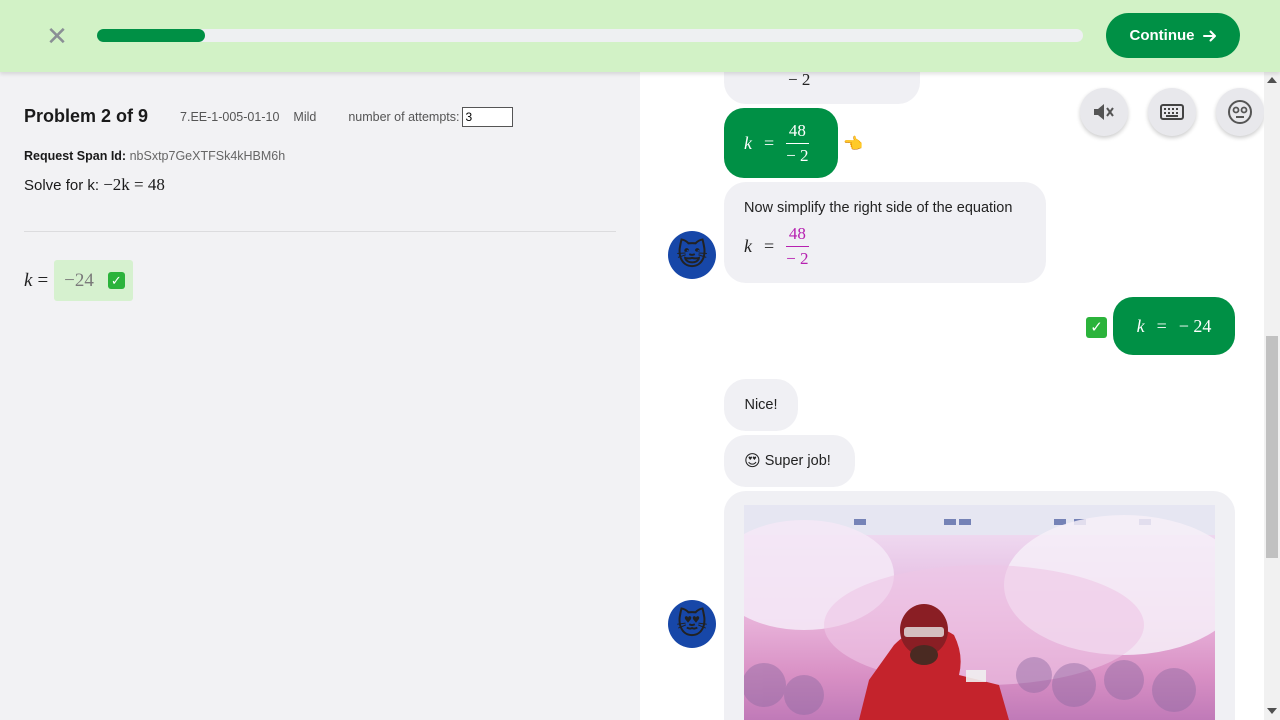 Image resolution: width=1280 pixels, height=720 pixels. I want to click on request-span-row: Request Span Id: nbSxtp7GeXTFSk4kHBM6h, so click(154, 156).